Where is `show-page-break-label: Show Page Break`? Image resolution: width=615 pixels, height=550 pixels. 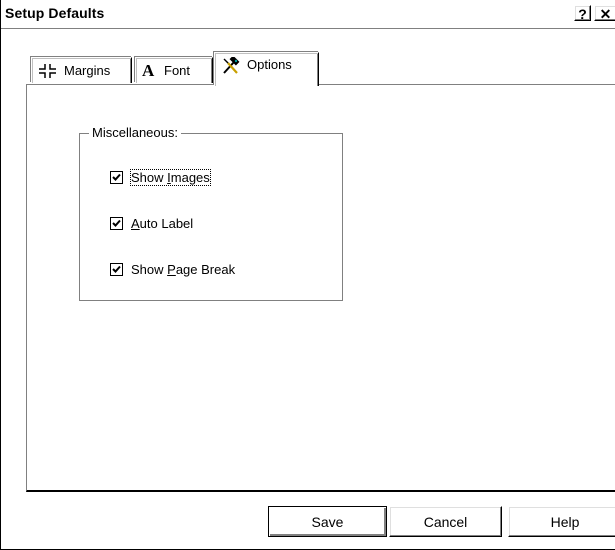 show-page-break-label: Show Page Break is located at coordinates (183, 269).